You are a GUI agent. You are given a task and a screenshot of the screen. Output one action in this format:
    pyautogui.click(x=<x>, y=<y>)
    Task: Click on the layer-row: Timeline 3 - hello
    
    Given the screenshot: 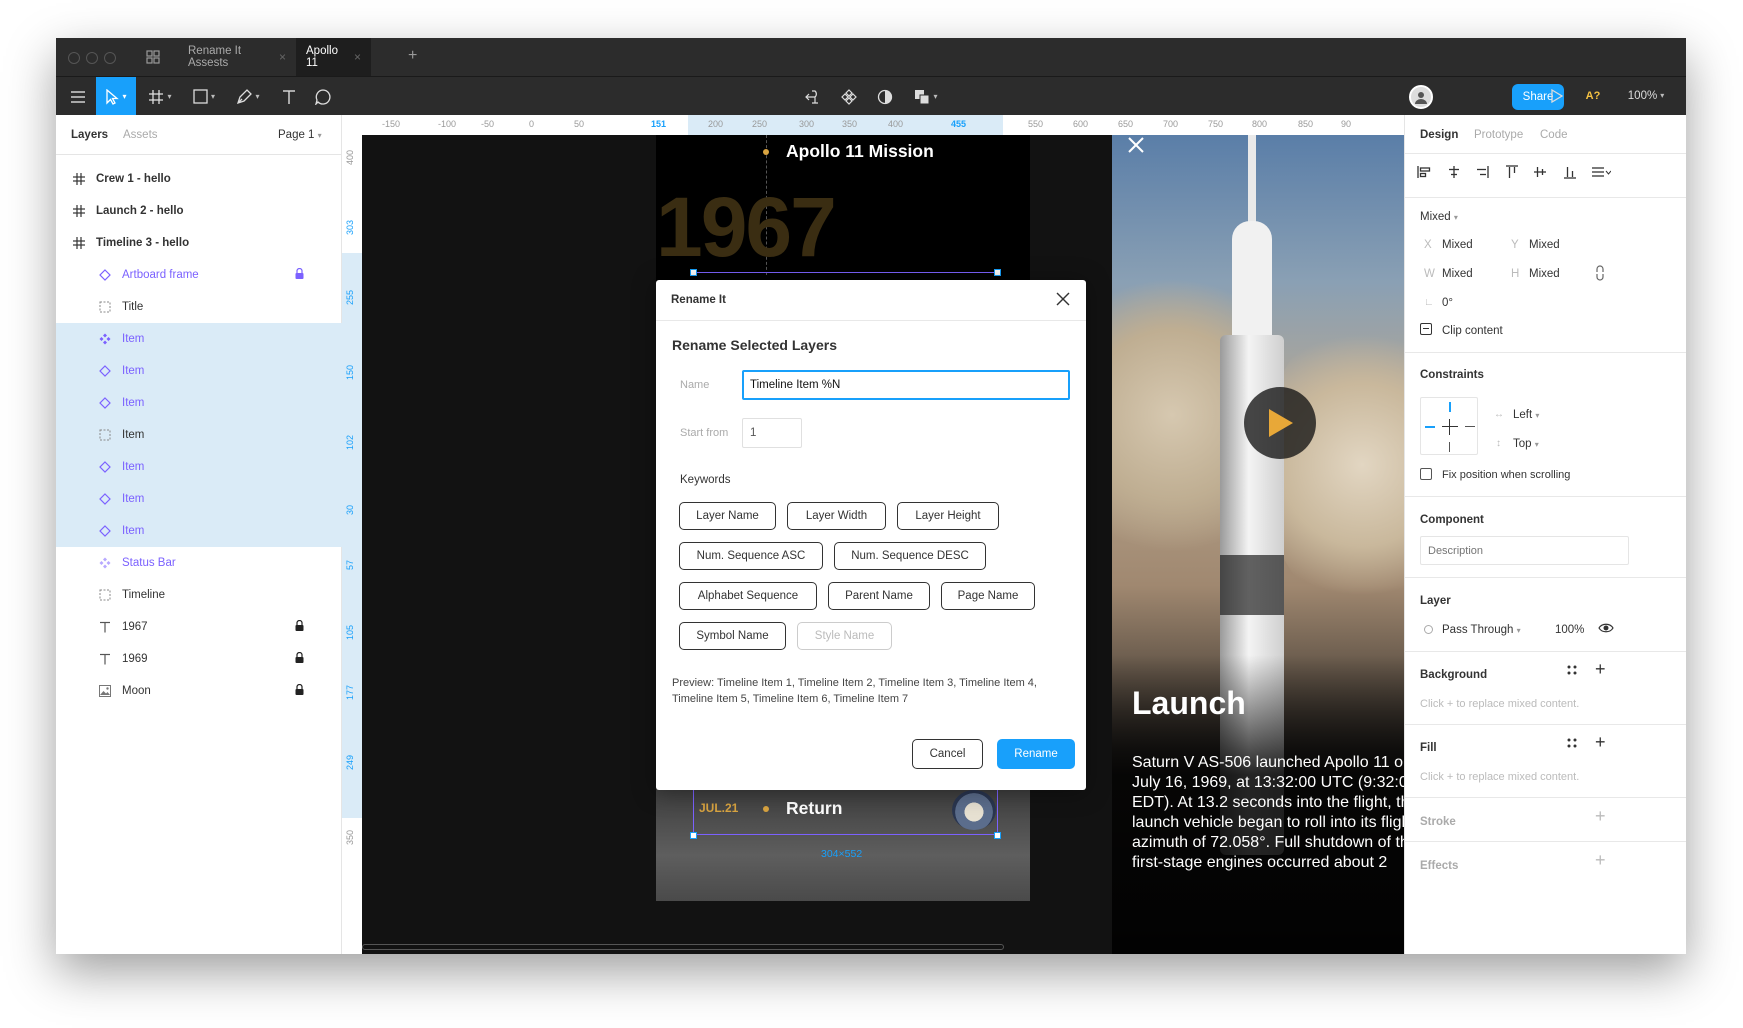 What is the action you would take?
    pyautogui.click(x=199, y=243)
    